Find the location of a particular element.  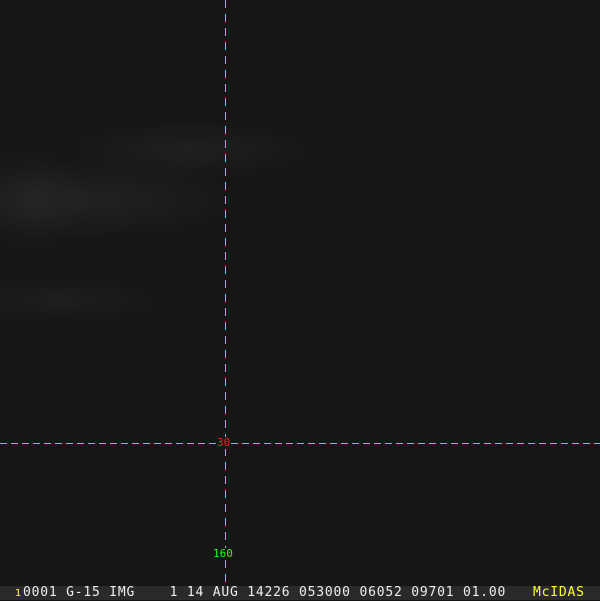

longitude-label: 160 is located at coordinates (223, 553).